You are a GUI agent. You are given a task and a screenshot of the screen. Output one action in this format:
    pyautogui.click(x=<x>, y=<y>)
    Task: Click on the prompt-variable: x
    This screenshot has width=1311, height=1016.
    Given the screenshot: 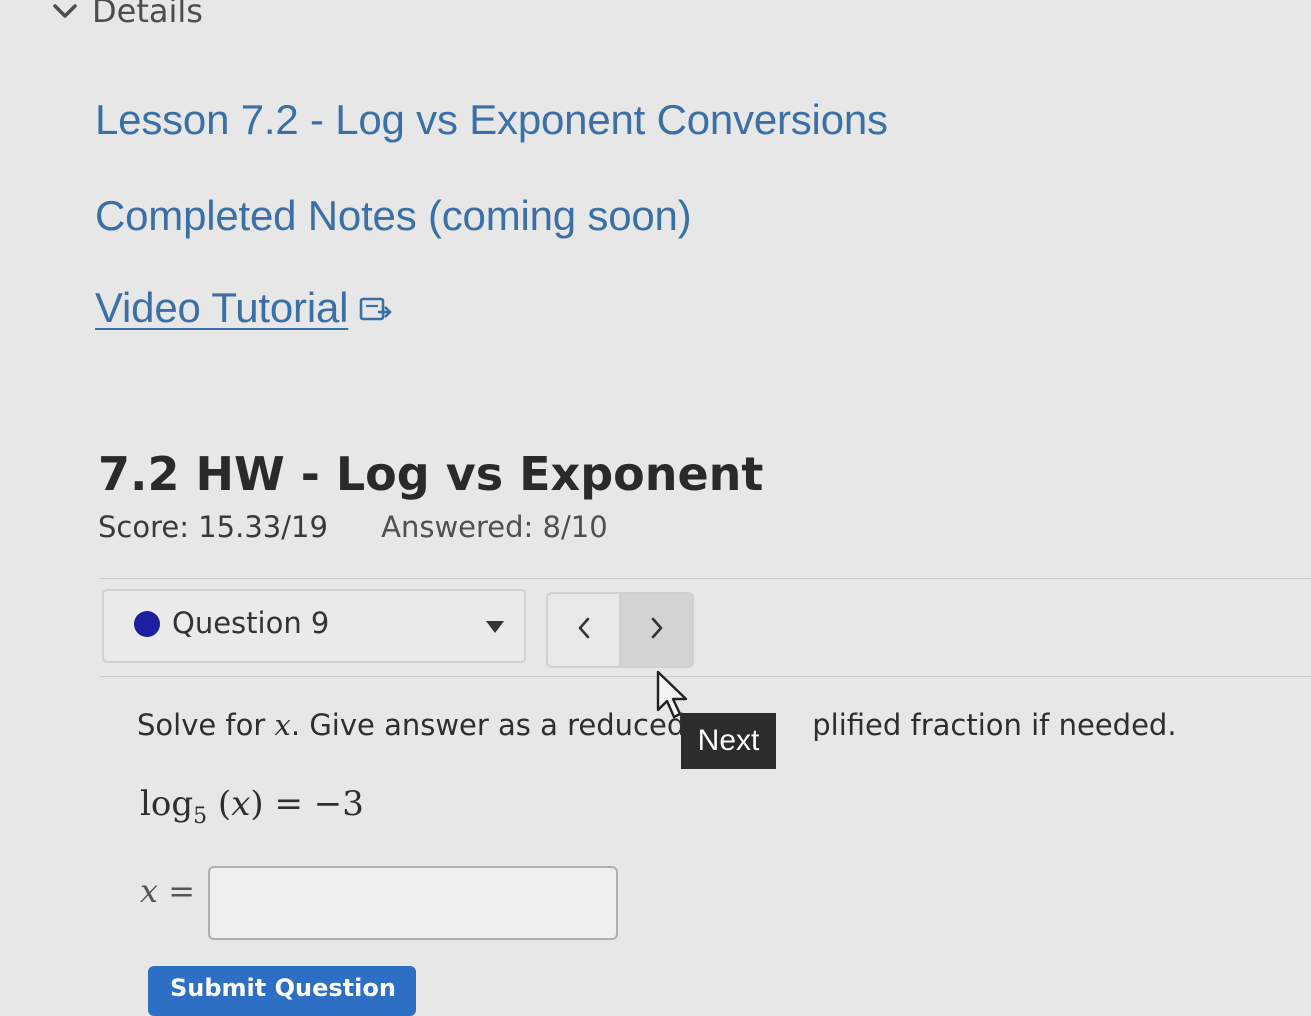 What is the action you would take?
    pyautogui.click(x=282, y=725)
    